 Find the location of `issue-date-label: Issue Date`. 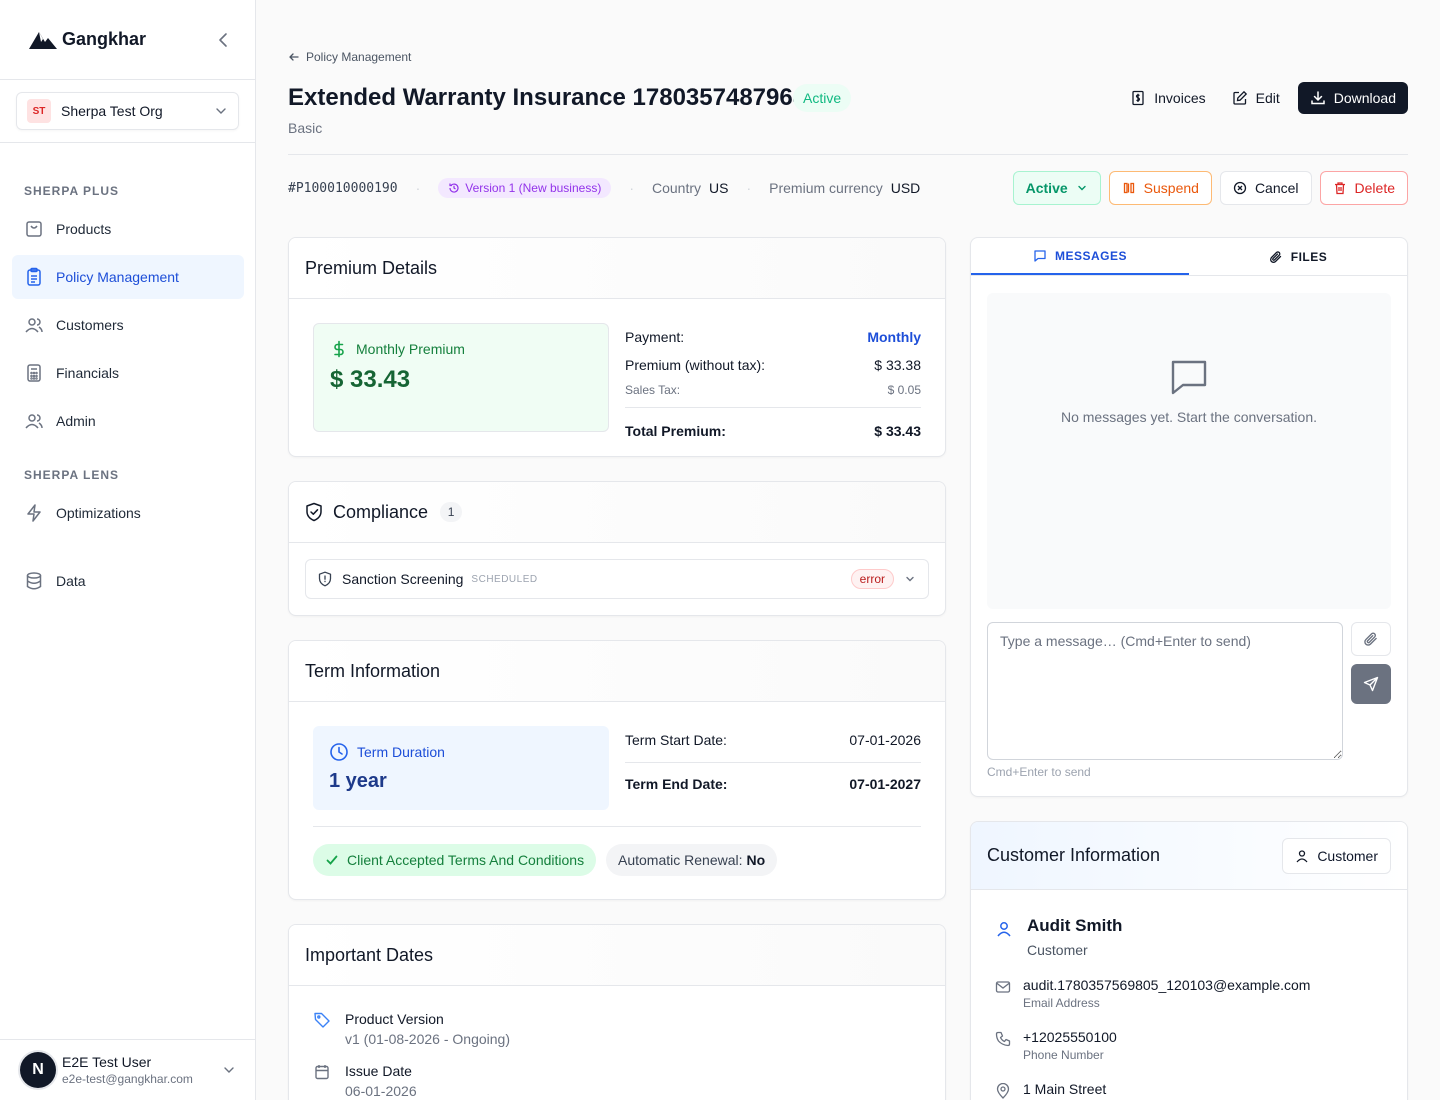

issue-date-label: Issue Date is located at coordinates (378, 1071).